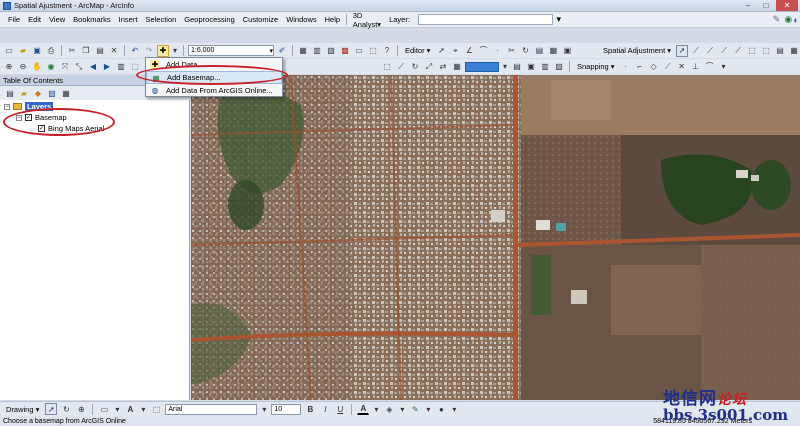  Describe the element at coordinates (787, 5) in the screenshot. I see `close-button: ✕` at that location.